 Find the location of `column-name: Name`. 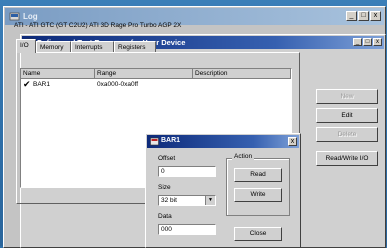

column-name: Name is located at coordinates (58, 74).